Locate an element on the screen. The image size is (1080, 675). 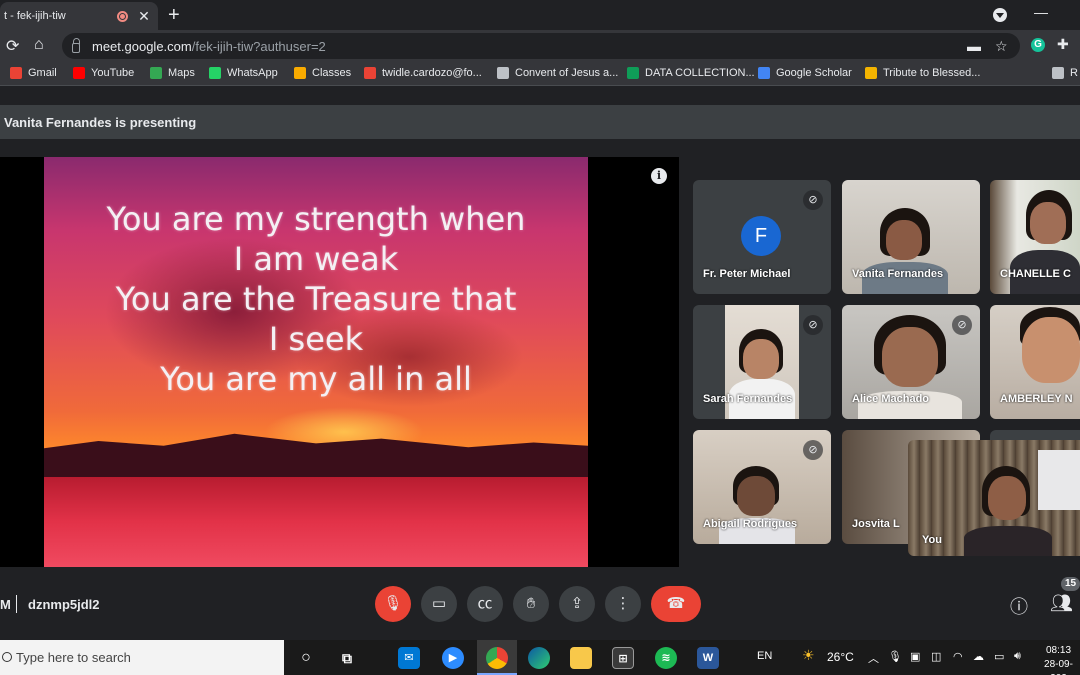
raise-hand-button: ✋︎ is located at coordinates (531, 604).